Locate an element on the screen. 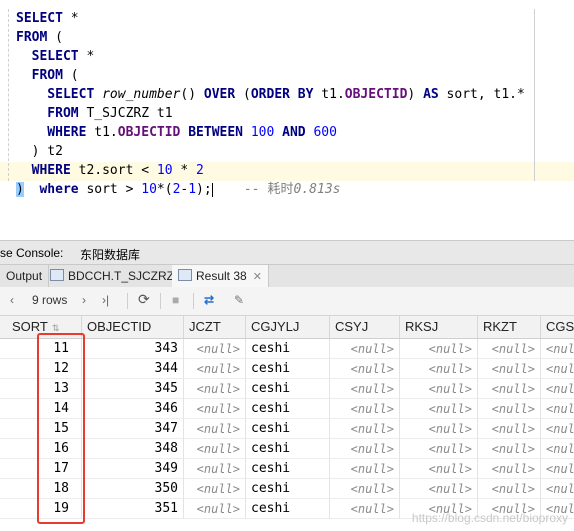  column-header: RKZT is located at coordinates (509, 327).